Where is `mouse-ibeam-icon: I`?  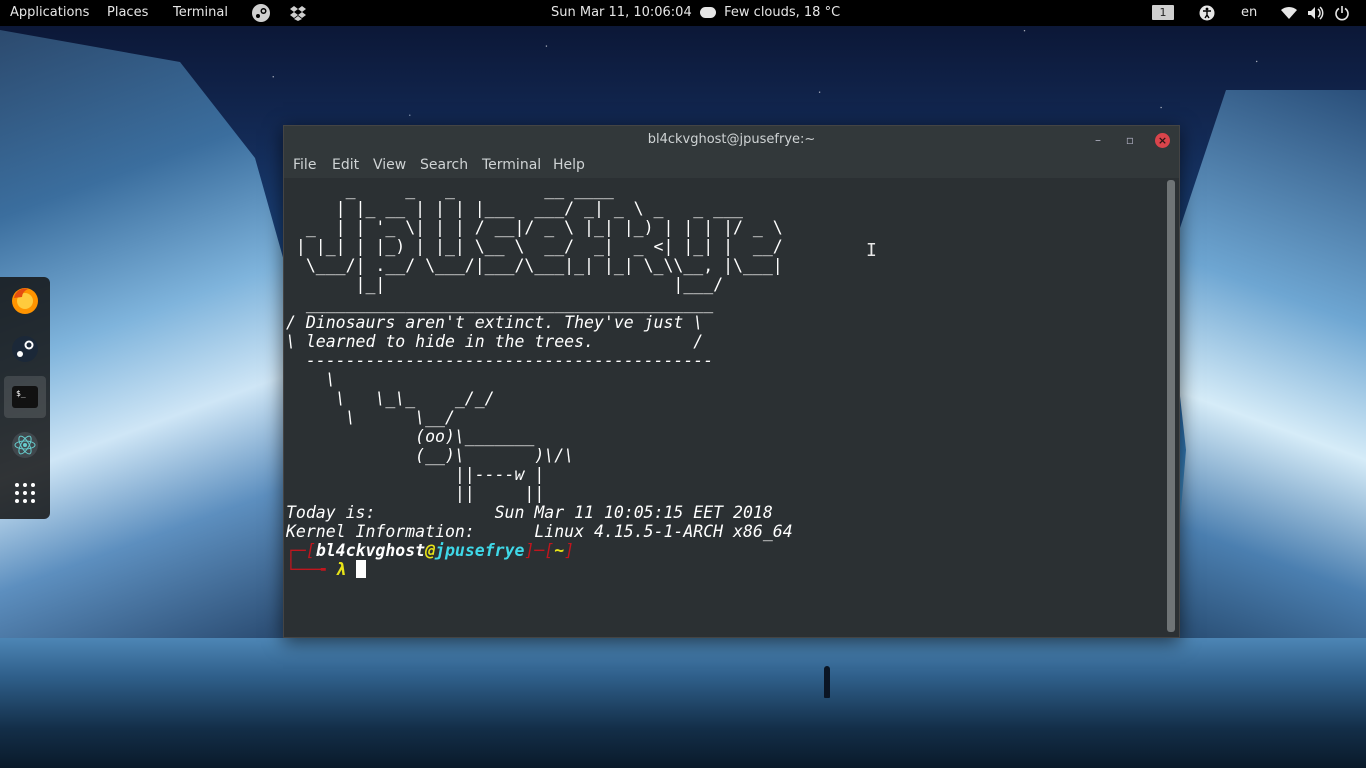 mouse-ibeam-icon: I is located at coordinates (871, 250).